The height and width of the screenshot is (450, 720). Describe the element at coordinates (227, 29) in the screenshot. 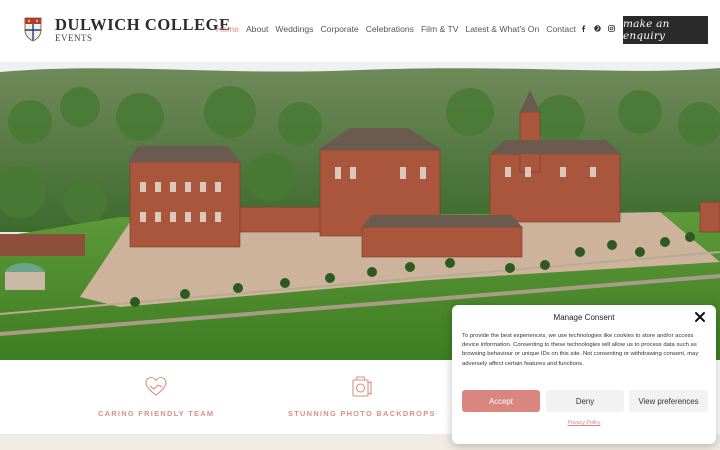

I see `nav-item-home: Home` at that location.